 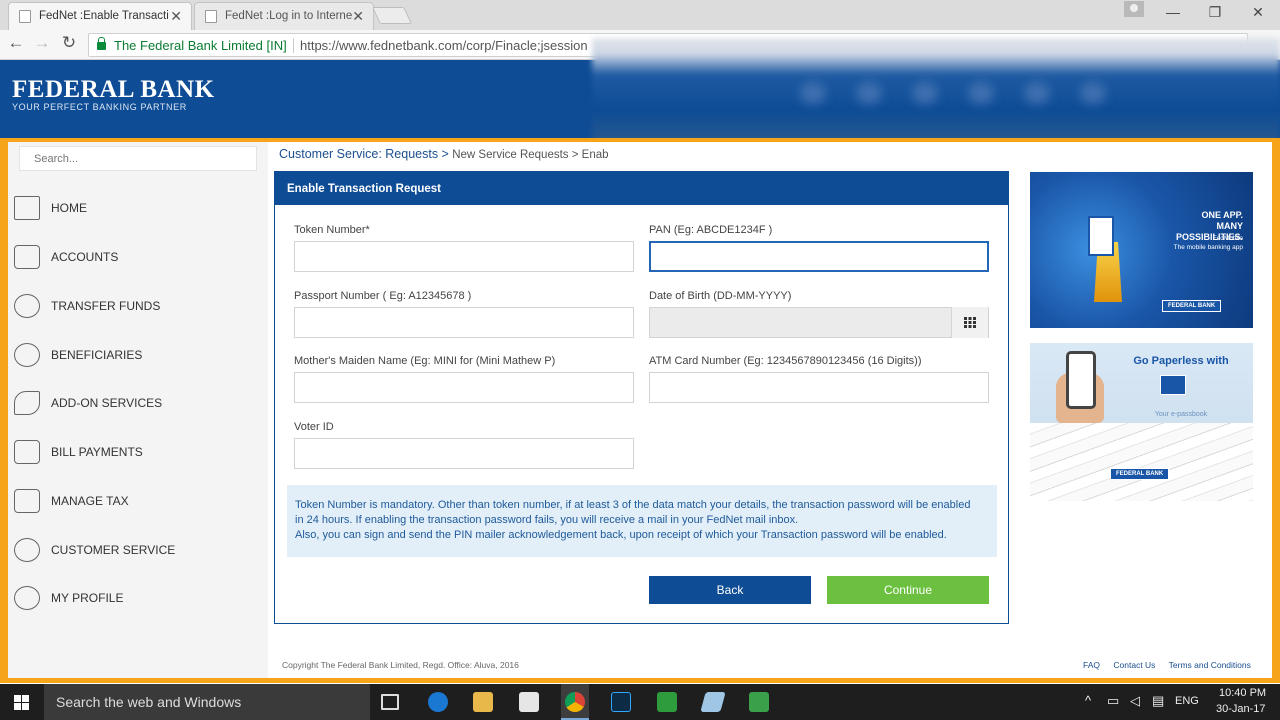 What do you see at coordinates (364, 154) in the screenshot?
I see `breadcrumb-main: Customer Service: Requests >` at bounding box center [364, 154].